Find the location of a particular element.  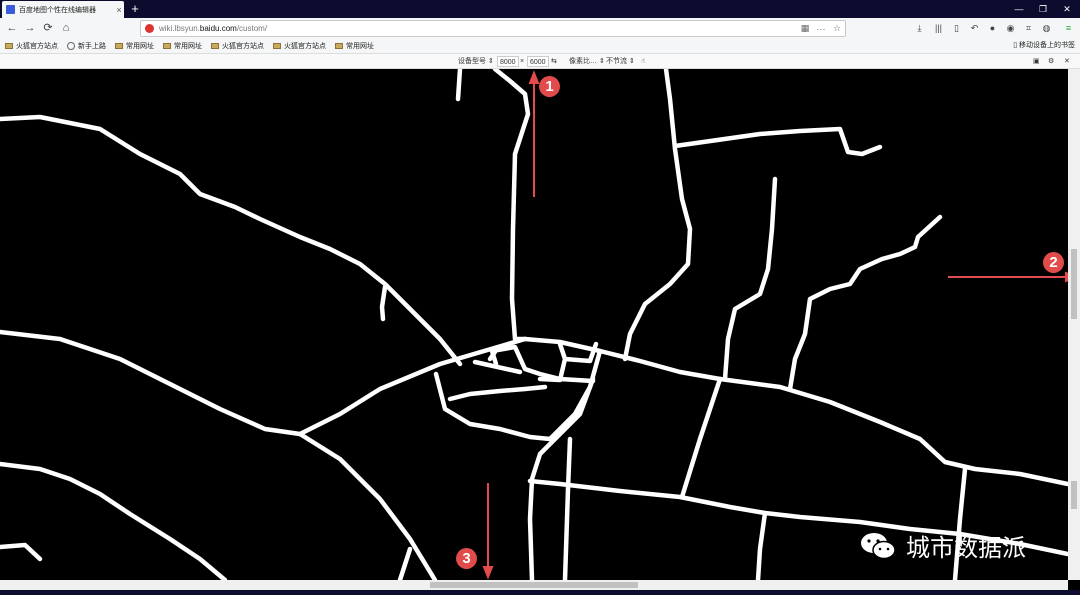

marker-1: 1 is located at coordinates (549, 86).